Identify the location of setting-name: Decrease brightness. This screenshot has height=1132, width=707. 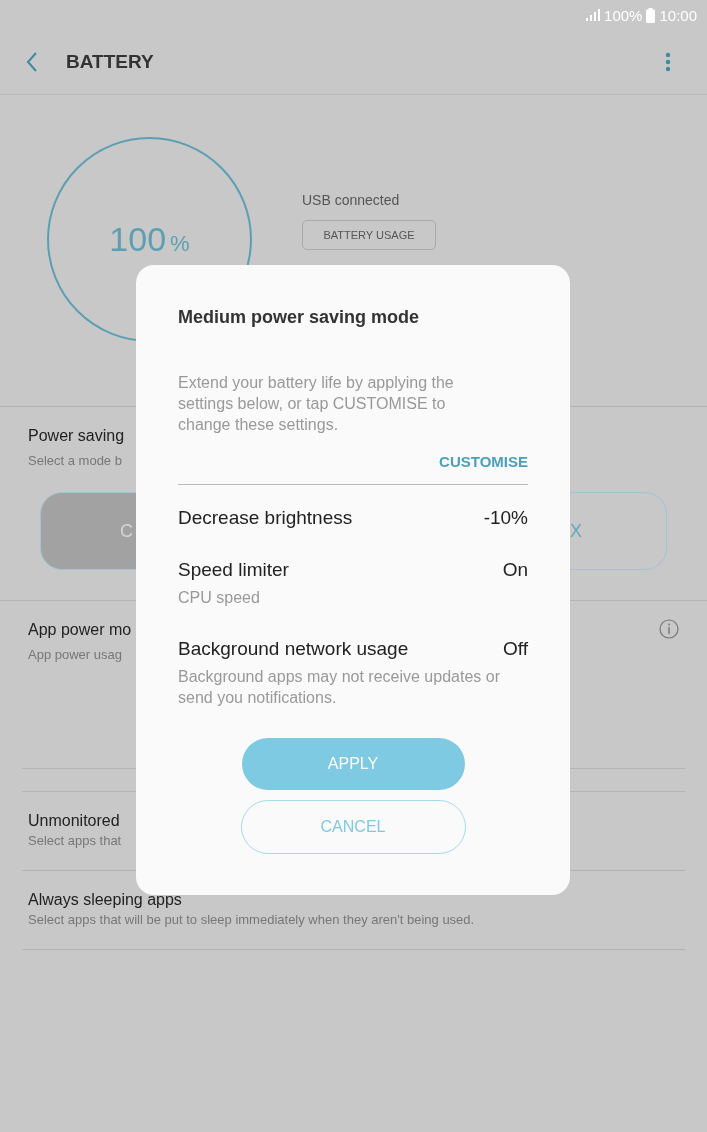
(265, 518).